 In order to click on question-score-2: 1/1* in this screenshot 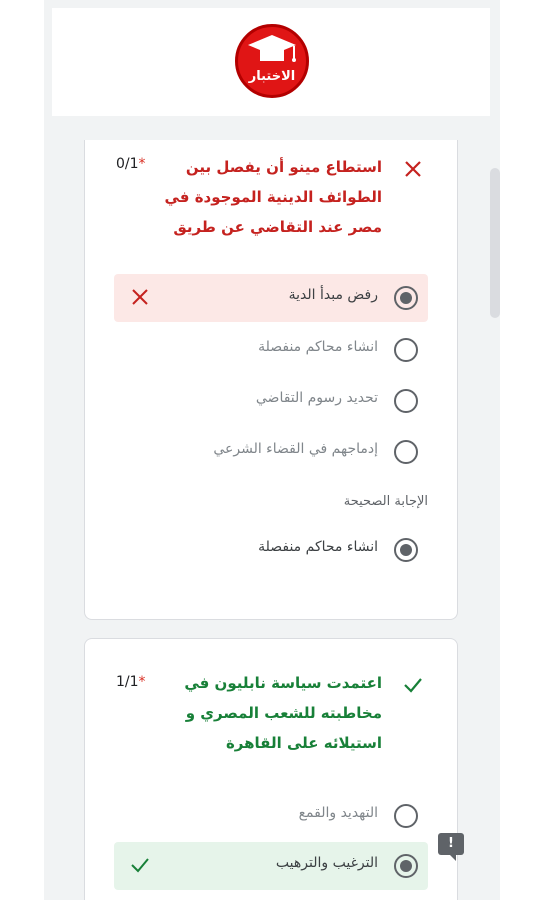, I will do `click(131, 682)`.